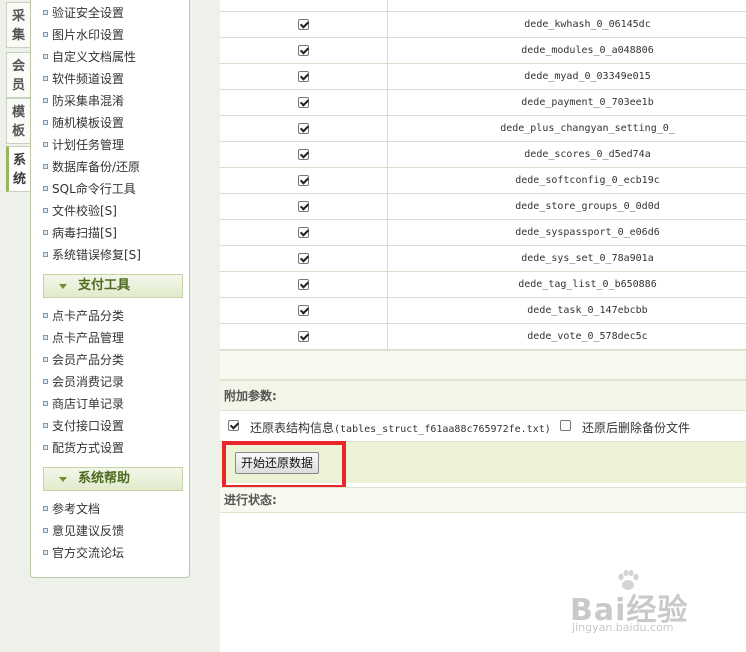 This screenshot has width=746, height=652. Describe the element at coordinates (18, 121) in the screenshot. I see `tab-template: 模板` at that location.